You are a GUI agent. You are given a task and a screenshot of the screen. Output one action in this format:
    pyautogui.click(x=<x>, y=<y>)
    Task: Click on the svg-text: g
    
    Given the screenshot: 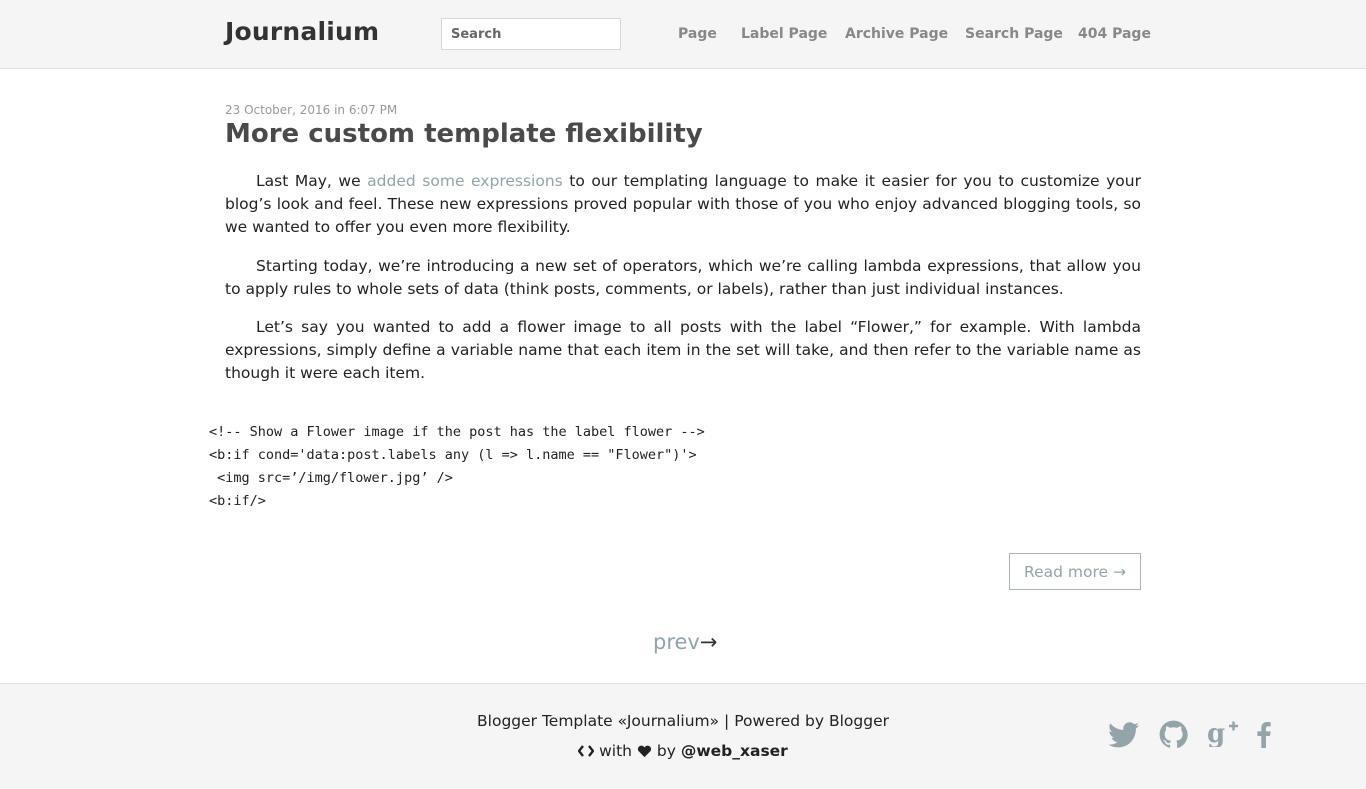 What is the action you would take?
    pyautogui.click(x=1216, y=733)
    